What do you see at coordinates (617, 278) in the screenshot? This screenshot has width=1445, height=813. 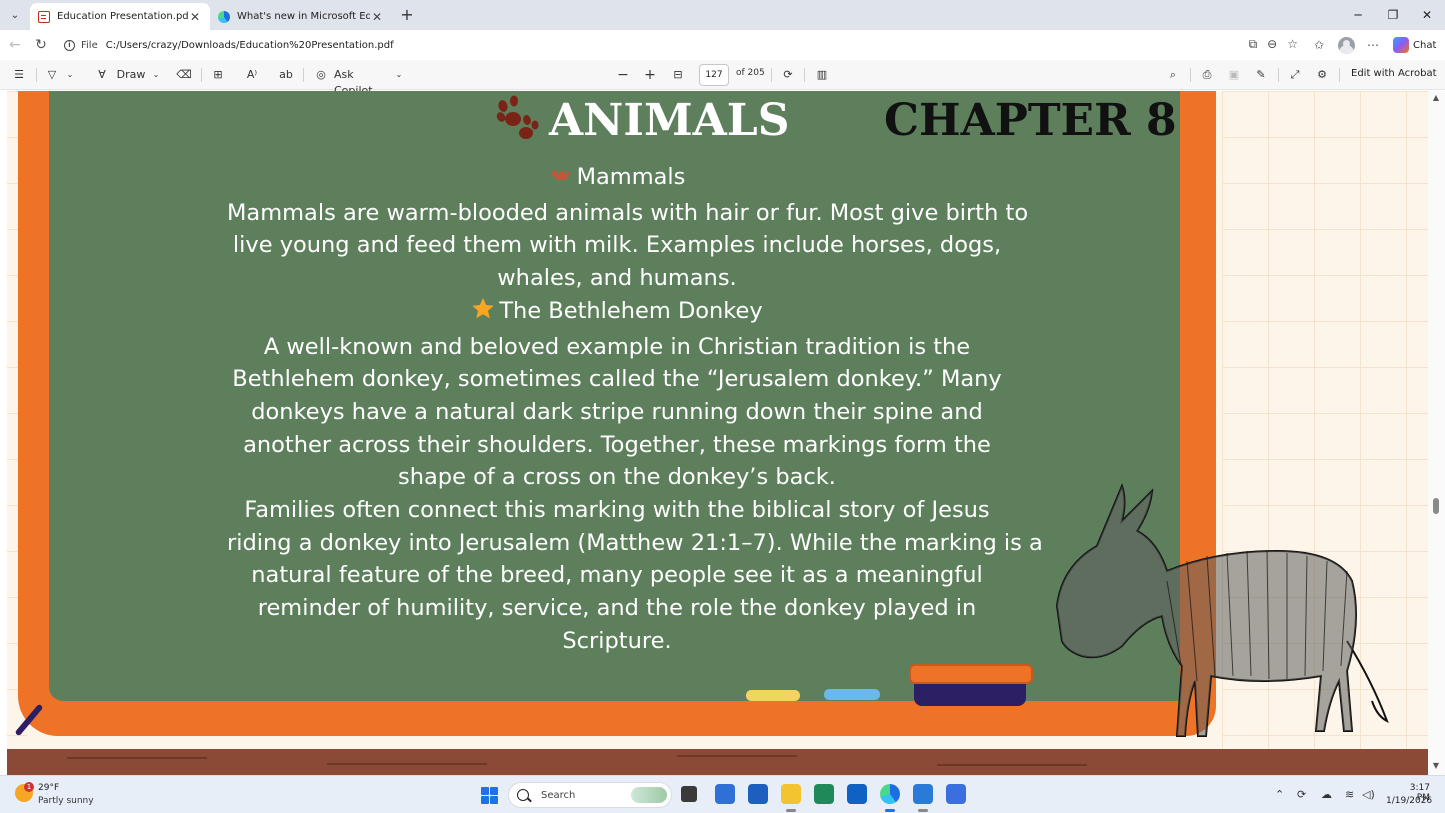 I see `body-line: whales, and humans.` at bounding box center [617, 278].